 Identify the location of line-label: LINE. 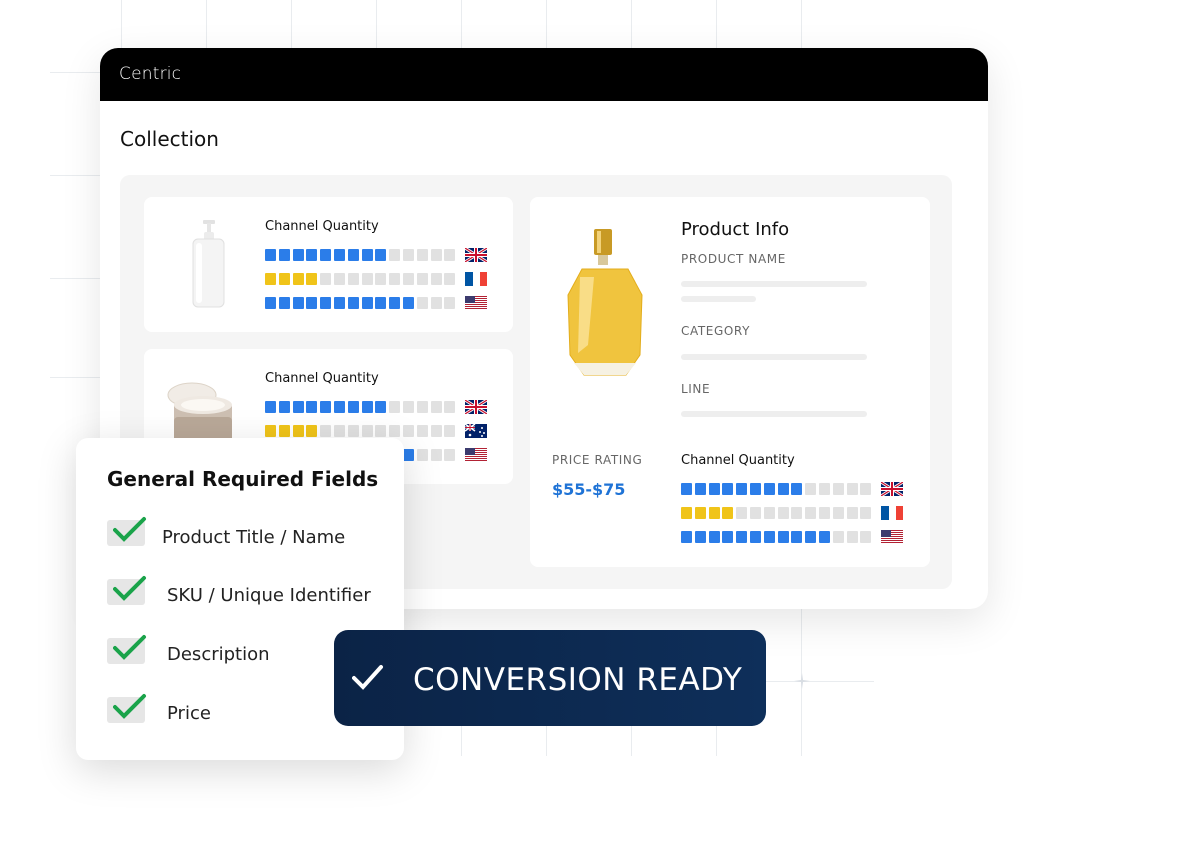
(696, 389).